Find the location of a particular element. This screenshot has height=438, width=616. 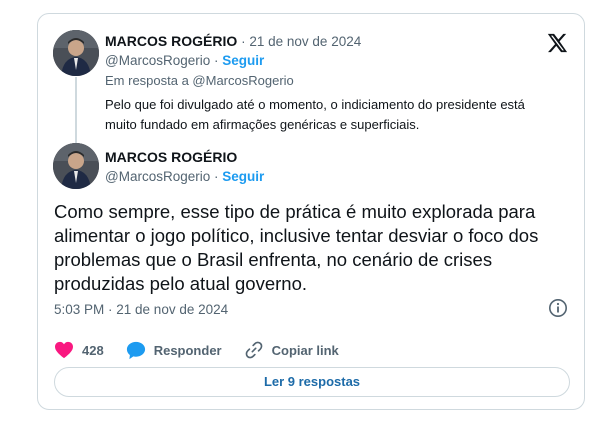

reply-label: Responder is located at coordinates (187, 350).